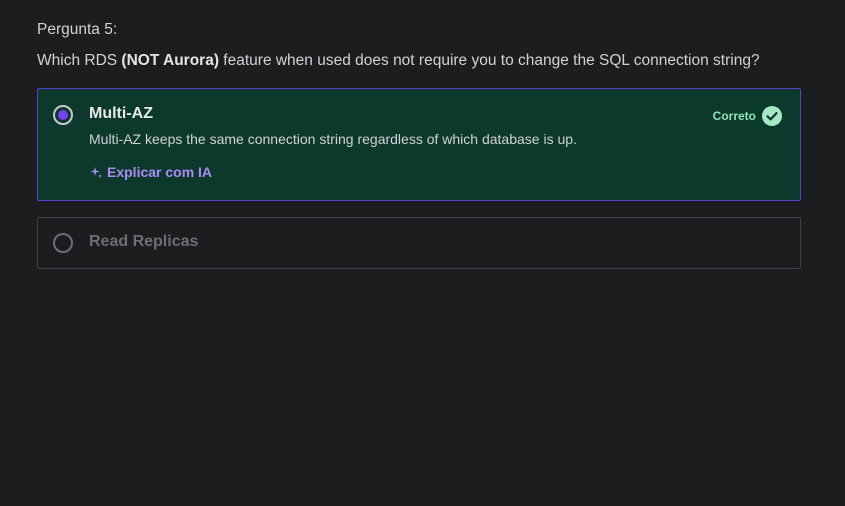 This screenshot has width=845, height=506. I want to click on explain-with-ai-link: Explicar com IA, so click(150, 172).